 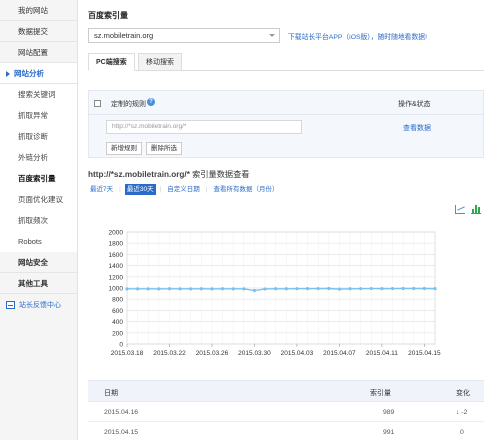 I want to click on app-download-link: 下载站长平台APP（iOS版），随时随地看数据!, so click(x=357, y=36).